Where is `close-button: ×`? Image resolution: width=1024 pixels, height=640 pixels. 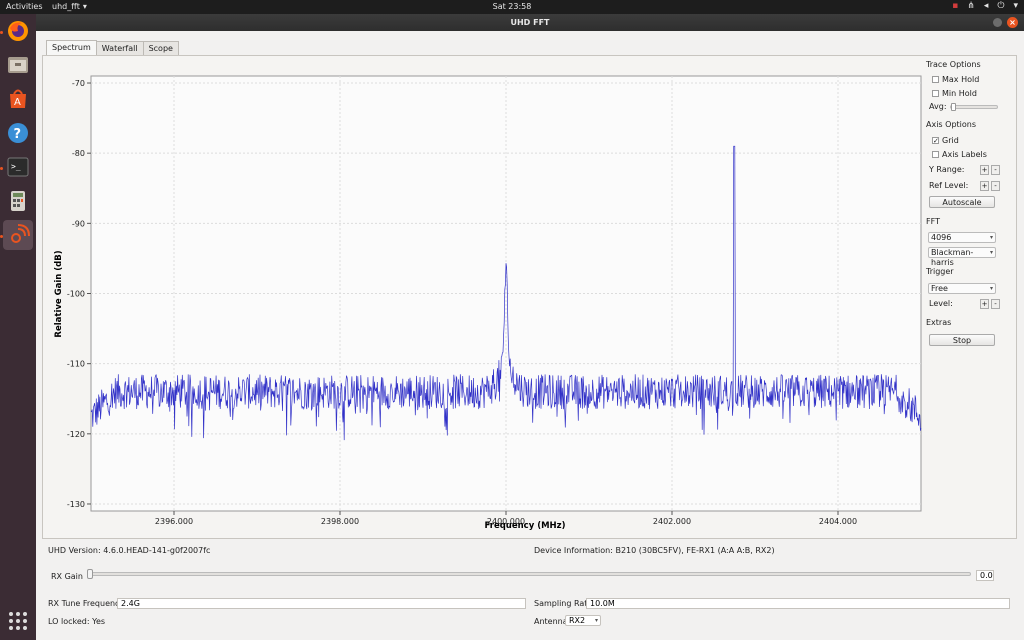
close-button: × is located at coordinates (1012, 22).